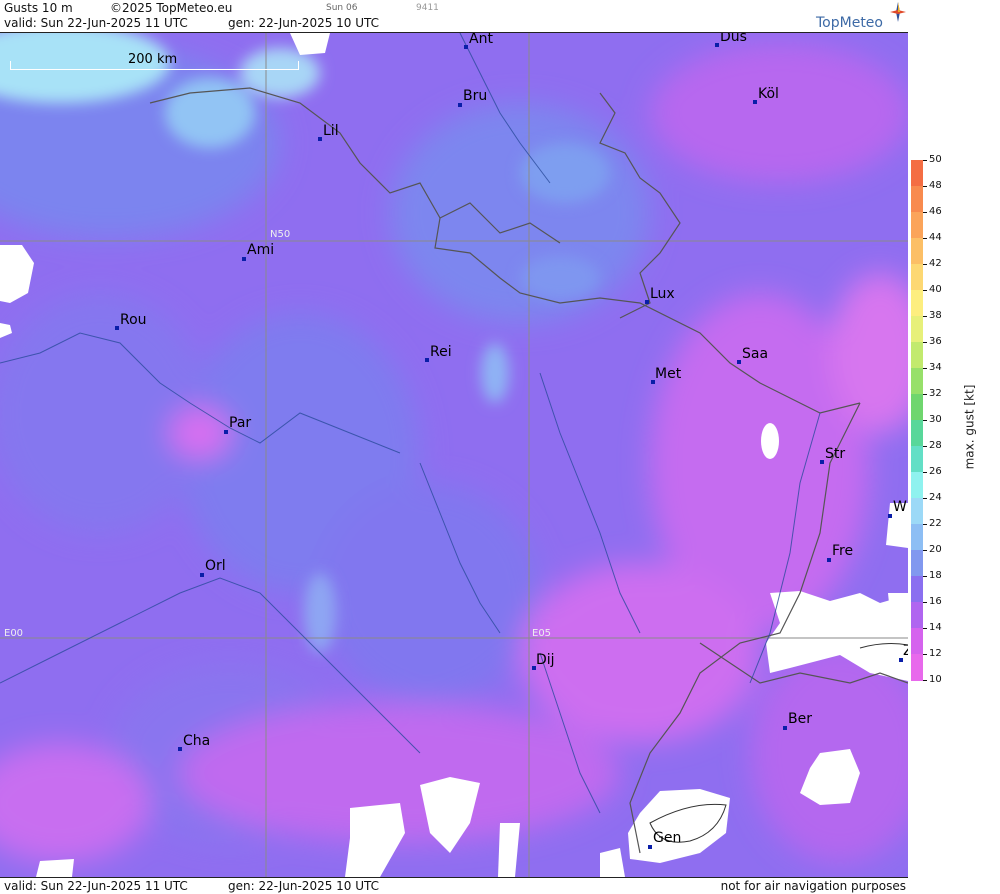 This screenshot has width=1000, height=894. I want to click on city-label: Orl, so click(215, 566).